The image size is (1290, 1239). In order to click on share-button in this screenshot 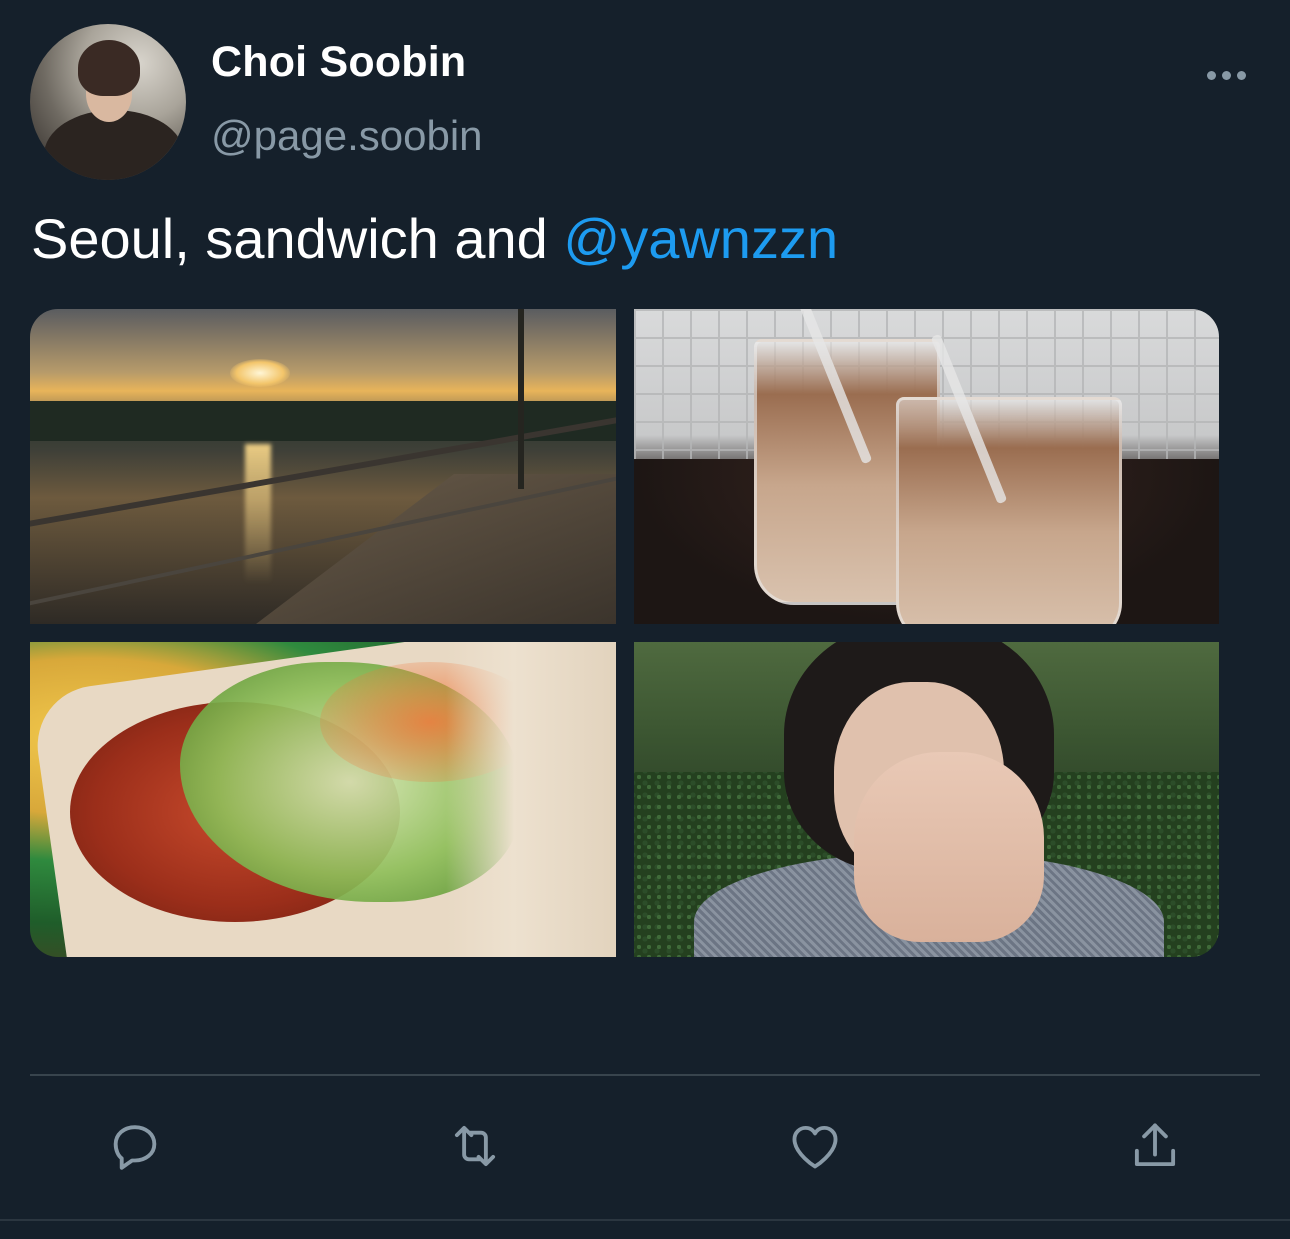, I will do `click(1155, 1146)`.